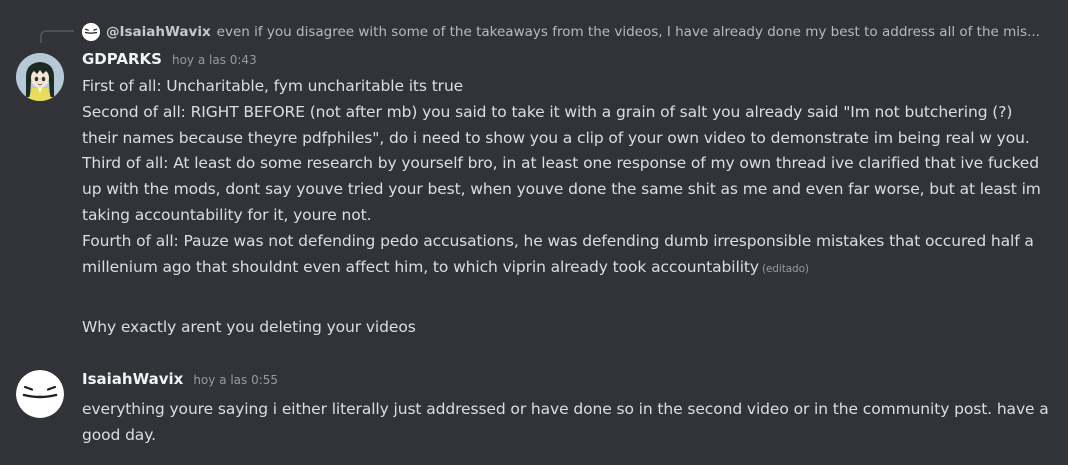  I want to click on timestamp: hoy a las 0:43, so click(214, 60).